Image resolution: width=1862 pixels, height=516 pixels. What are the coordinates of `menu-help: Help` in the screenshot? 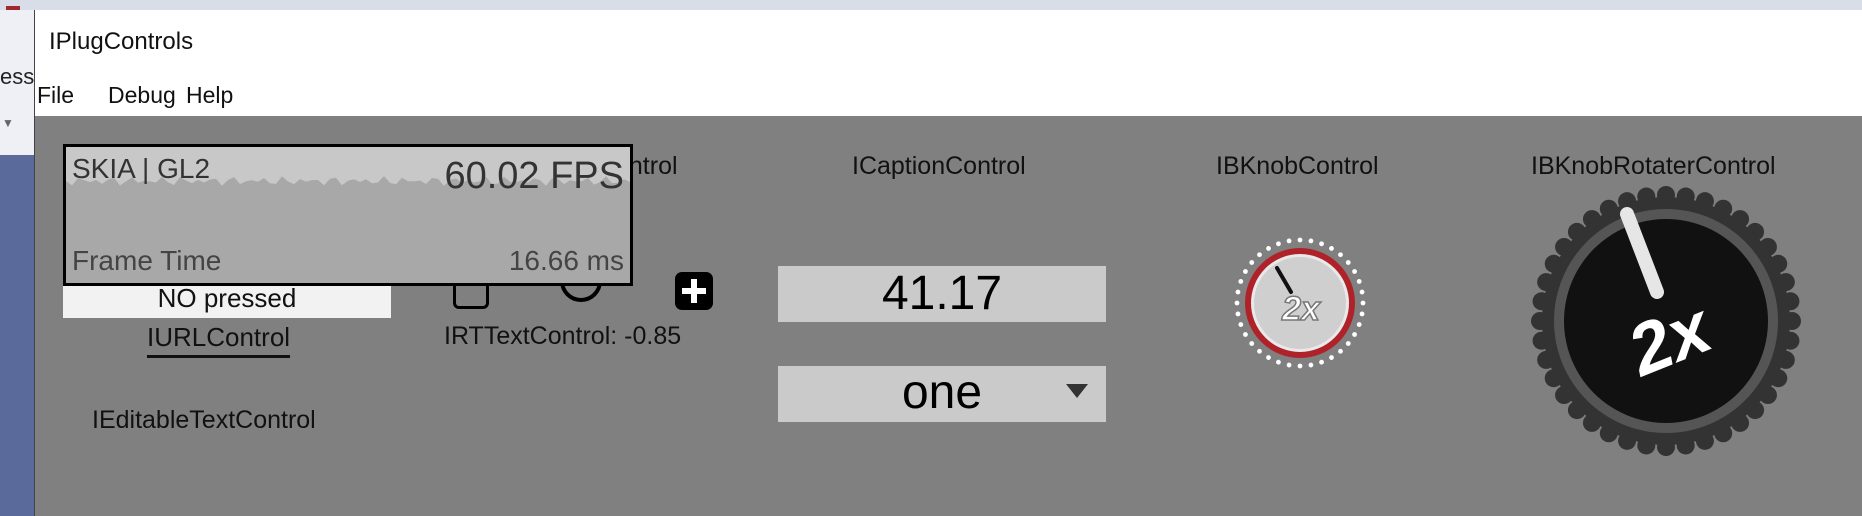 It's located at (209, 95).